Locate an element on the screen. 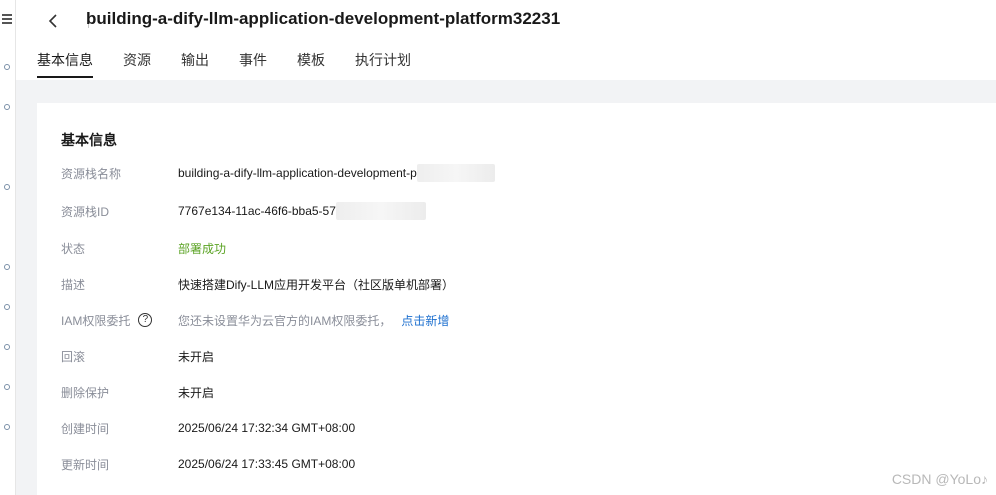 Image resolution: width=996 pixels, height=495 pixels. field-label: 创建时间 is located at coordinates (85, 428).